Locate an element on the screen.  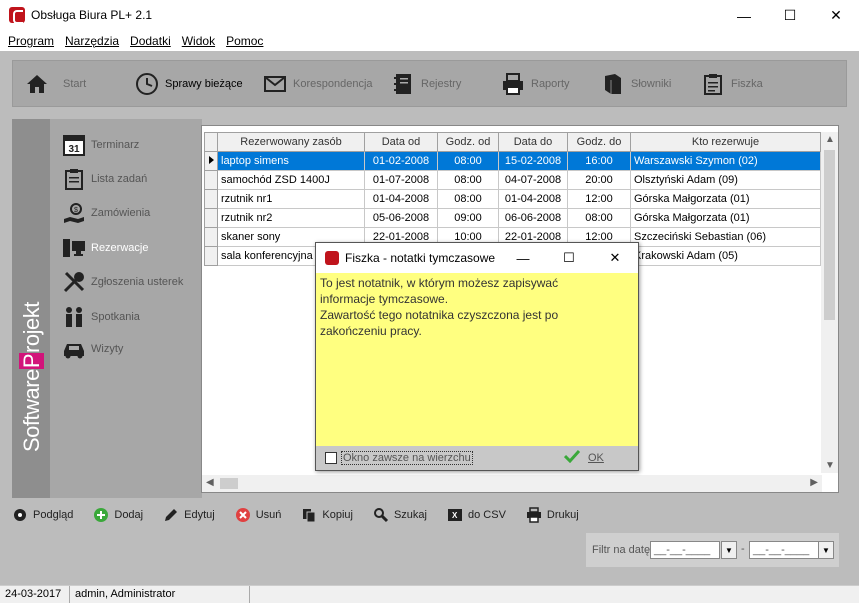
brand-logo: SoftwareProjekt is located at coordinates (31, 377).